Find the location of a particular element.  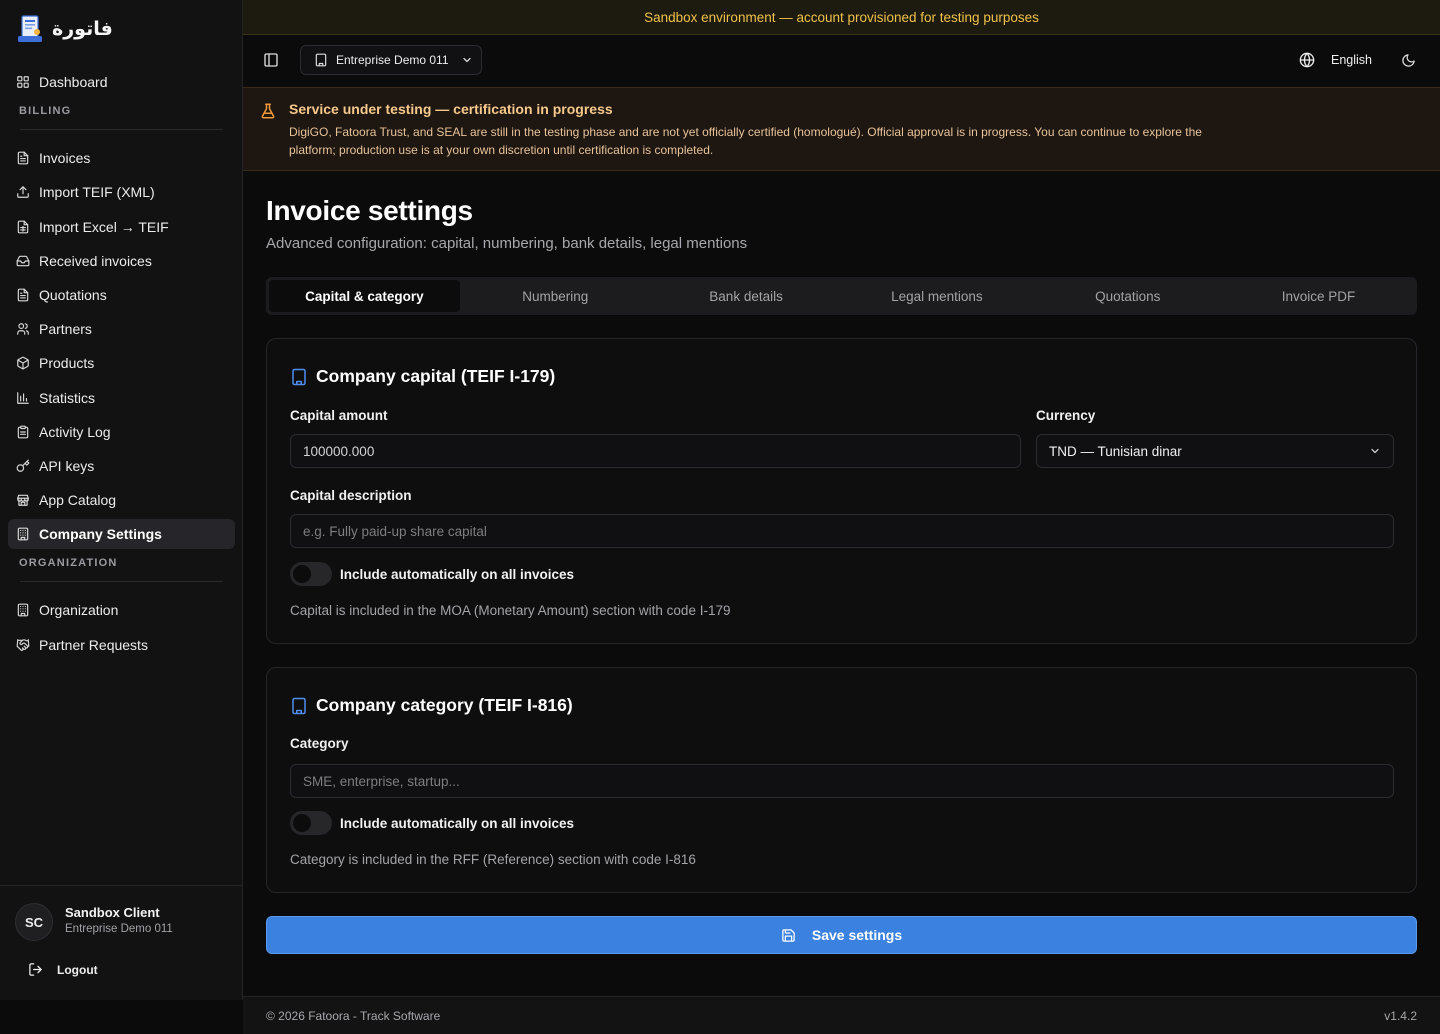

toolbar: Entreprise Demo 011 English is located at coordinates (841, 61).